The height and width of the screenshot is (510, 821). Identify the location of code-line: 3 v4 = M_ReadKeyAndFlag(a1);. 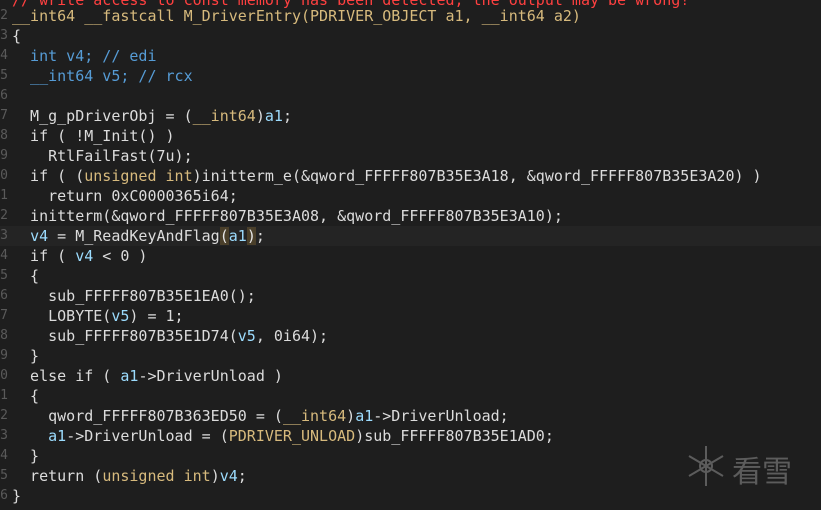
(410, 236).